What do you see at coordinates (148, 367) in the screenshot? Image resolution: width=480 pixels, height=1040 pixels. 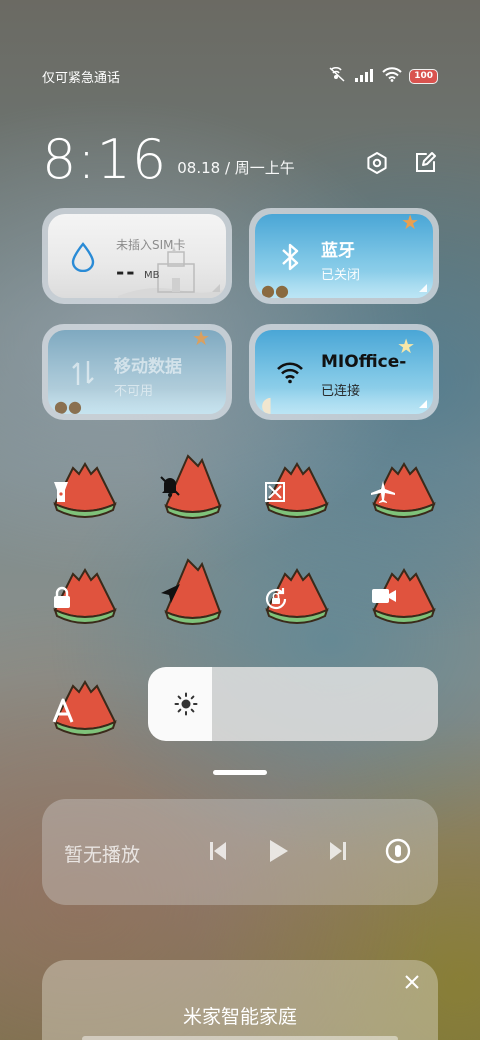 I see `mobile-data-title: 移动数据` at bounding box center [148, 367].